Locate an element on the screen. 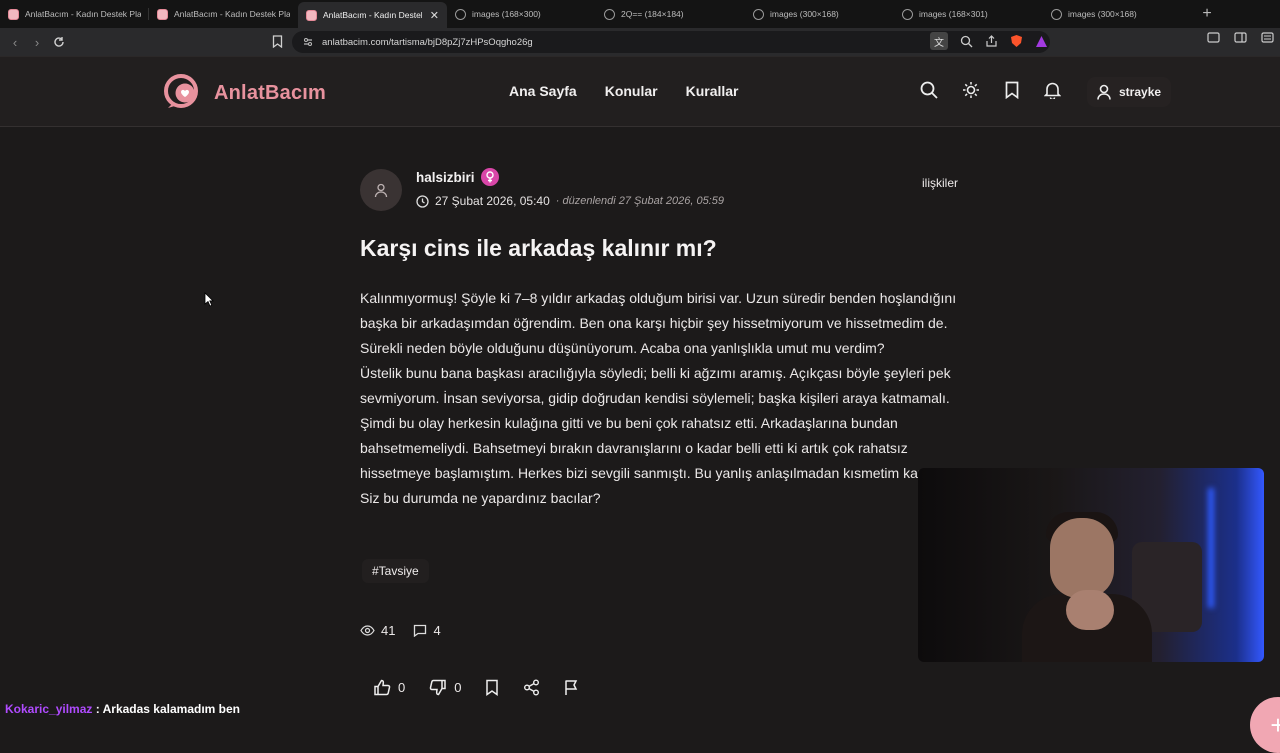 This screenshot has height=753, width=1280. browser-tab: images (168×301) is located at coordinates (968, 14).